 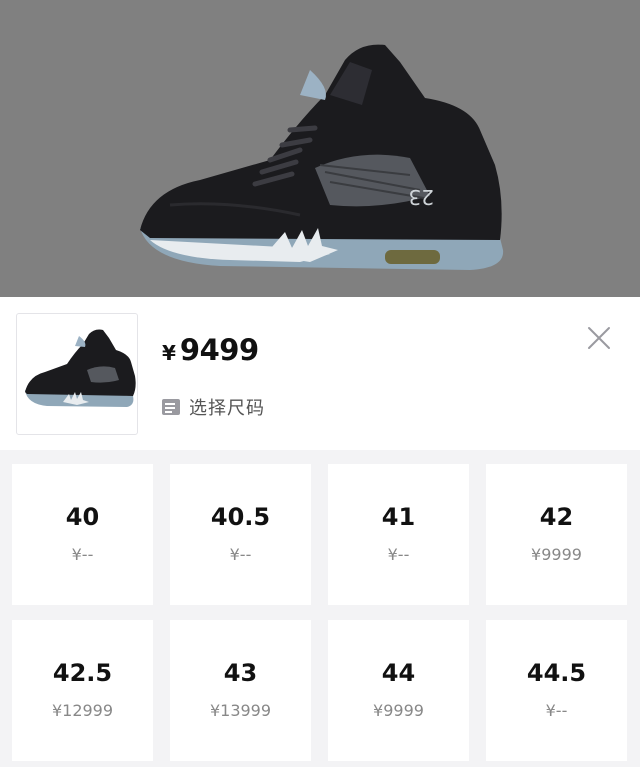 I want to click on size-option: 42.5 ¥12999, so click(x=82, y=690).